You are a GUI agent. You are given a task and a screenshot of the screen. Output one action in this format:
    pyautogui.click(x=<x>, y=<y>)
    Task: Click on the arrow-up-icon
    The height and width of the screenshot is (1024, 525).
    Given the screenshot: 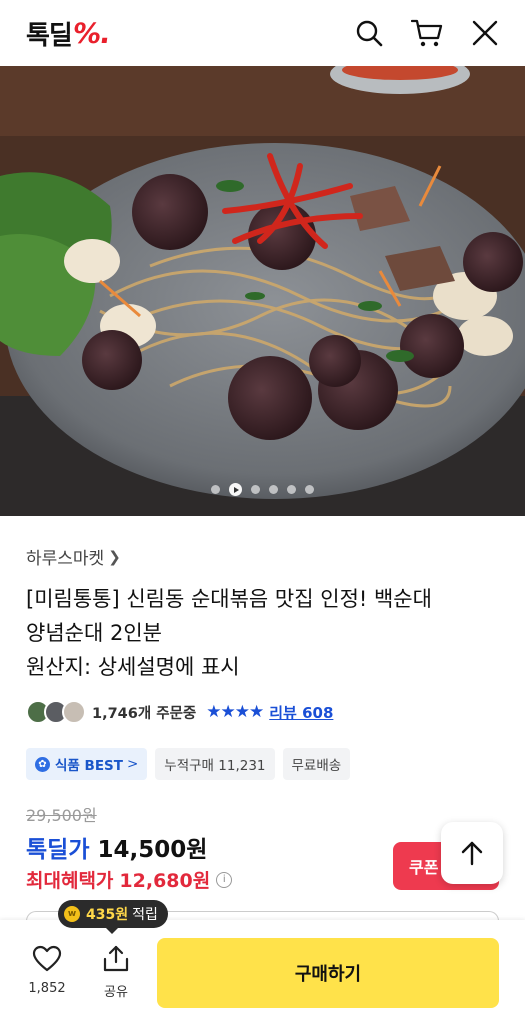 What is the action you would take?
    pyautogui.click(x=472, y=853)
    